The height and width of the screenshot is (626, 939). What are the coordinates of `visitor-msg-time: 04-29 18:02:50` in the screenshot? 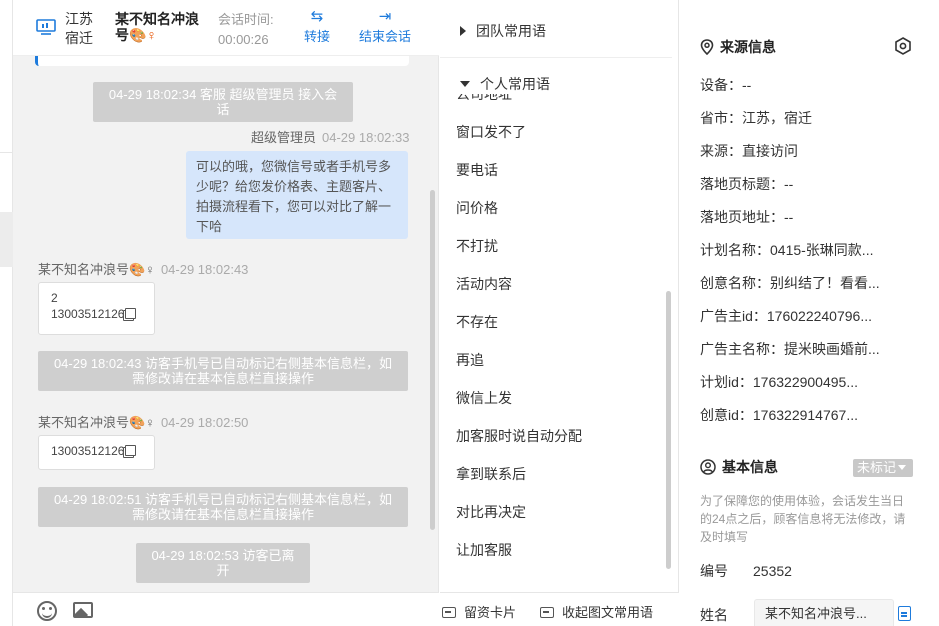 It's located at (204, 422).